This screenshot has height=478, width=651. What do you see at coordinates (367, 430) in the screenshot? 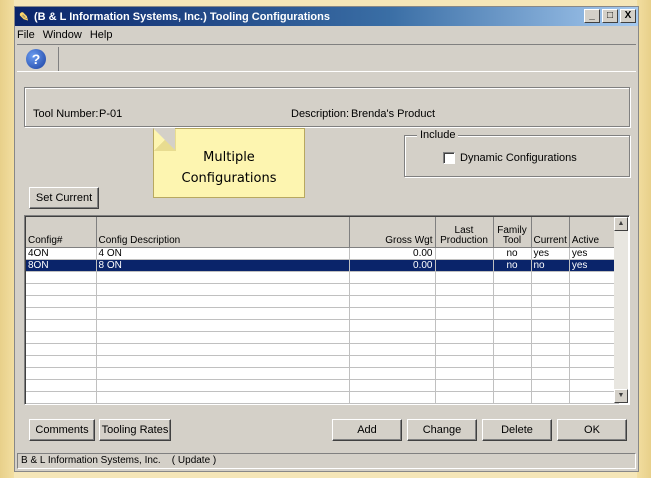
I see `add-button: Add` at bounding box center [367, 430].